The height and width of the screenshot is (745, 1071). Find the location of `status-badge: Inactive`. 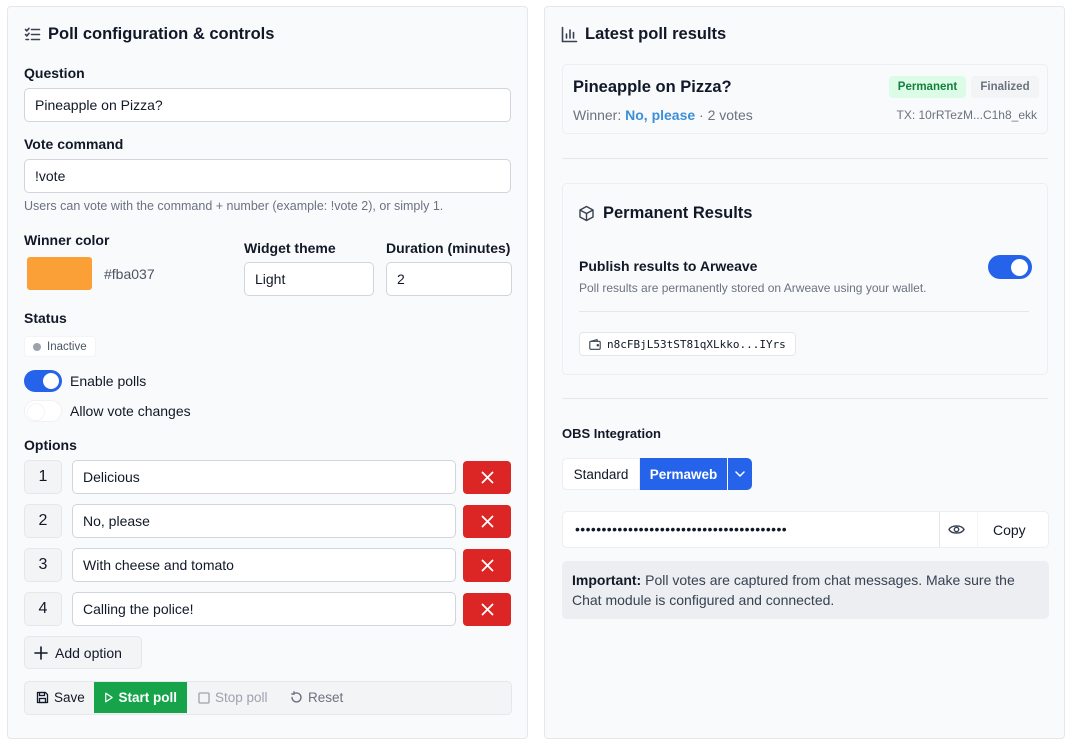

status-badge: Inactive is located at coordinates (60, 346).